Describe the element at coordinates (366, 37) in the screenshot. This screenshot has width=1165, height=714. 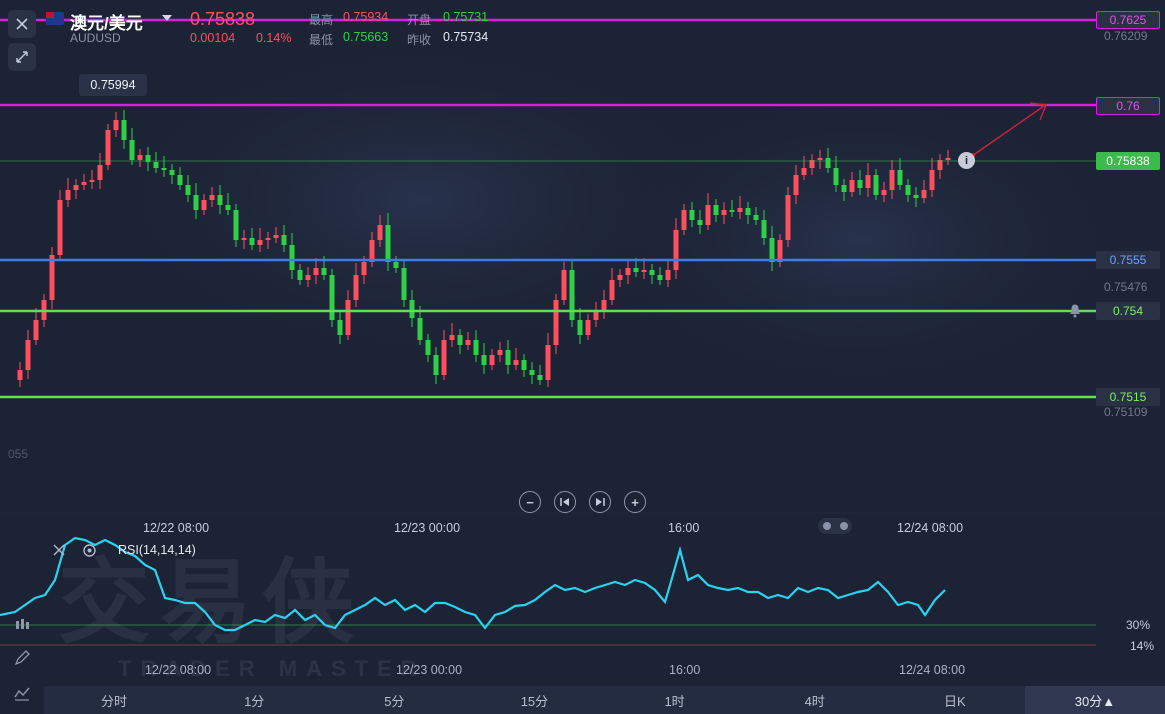
I see `low-value: 0.75663` at that location.